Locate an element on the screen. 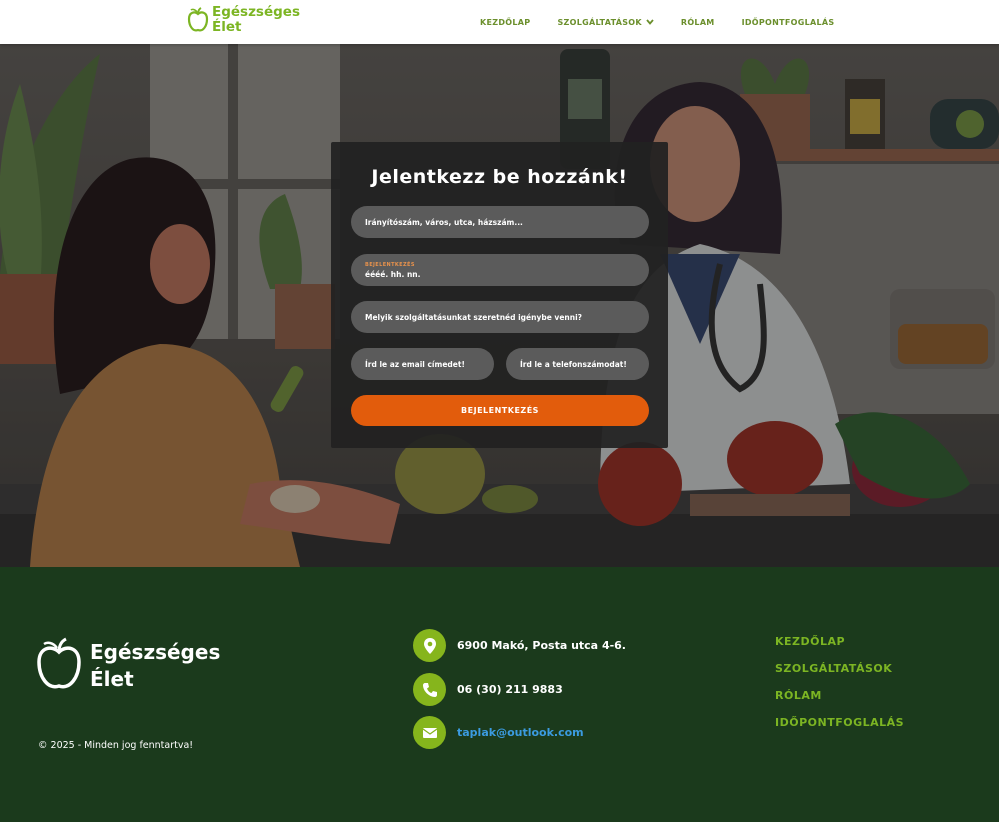  copyright-text: © 2025 - Minden jog fenntartva! is located at coordinates (116, 745).